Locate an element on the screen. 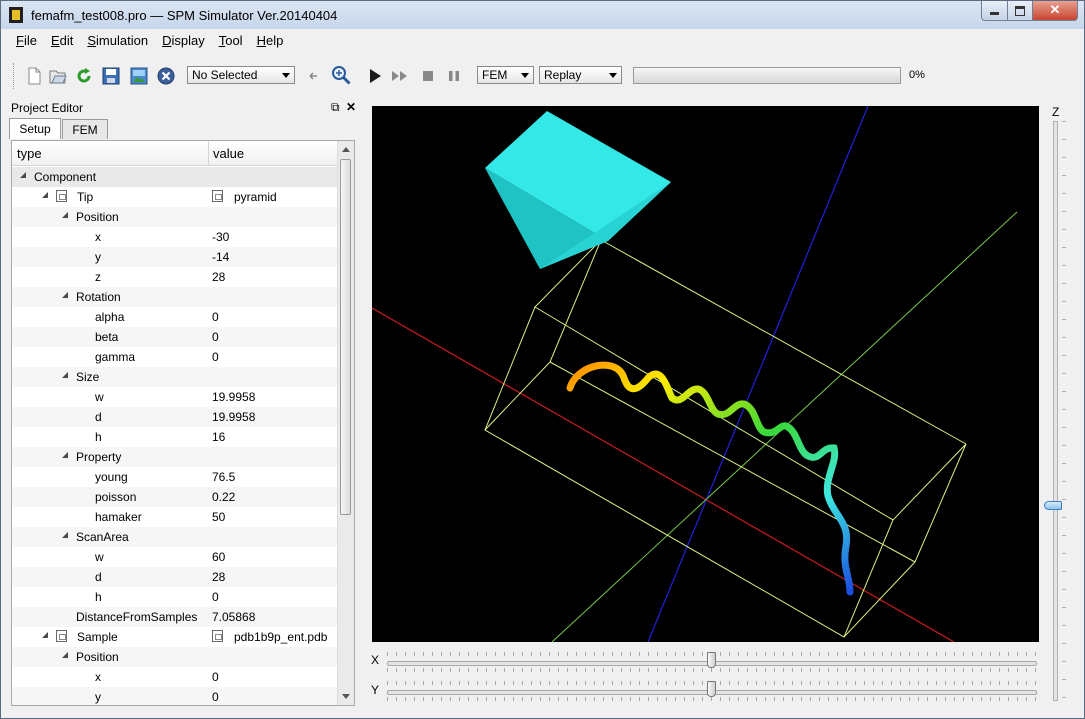 The image size is (1085, 719). tree-row: alpha 0 is located at coordinates (175, 317).